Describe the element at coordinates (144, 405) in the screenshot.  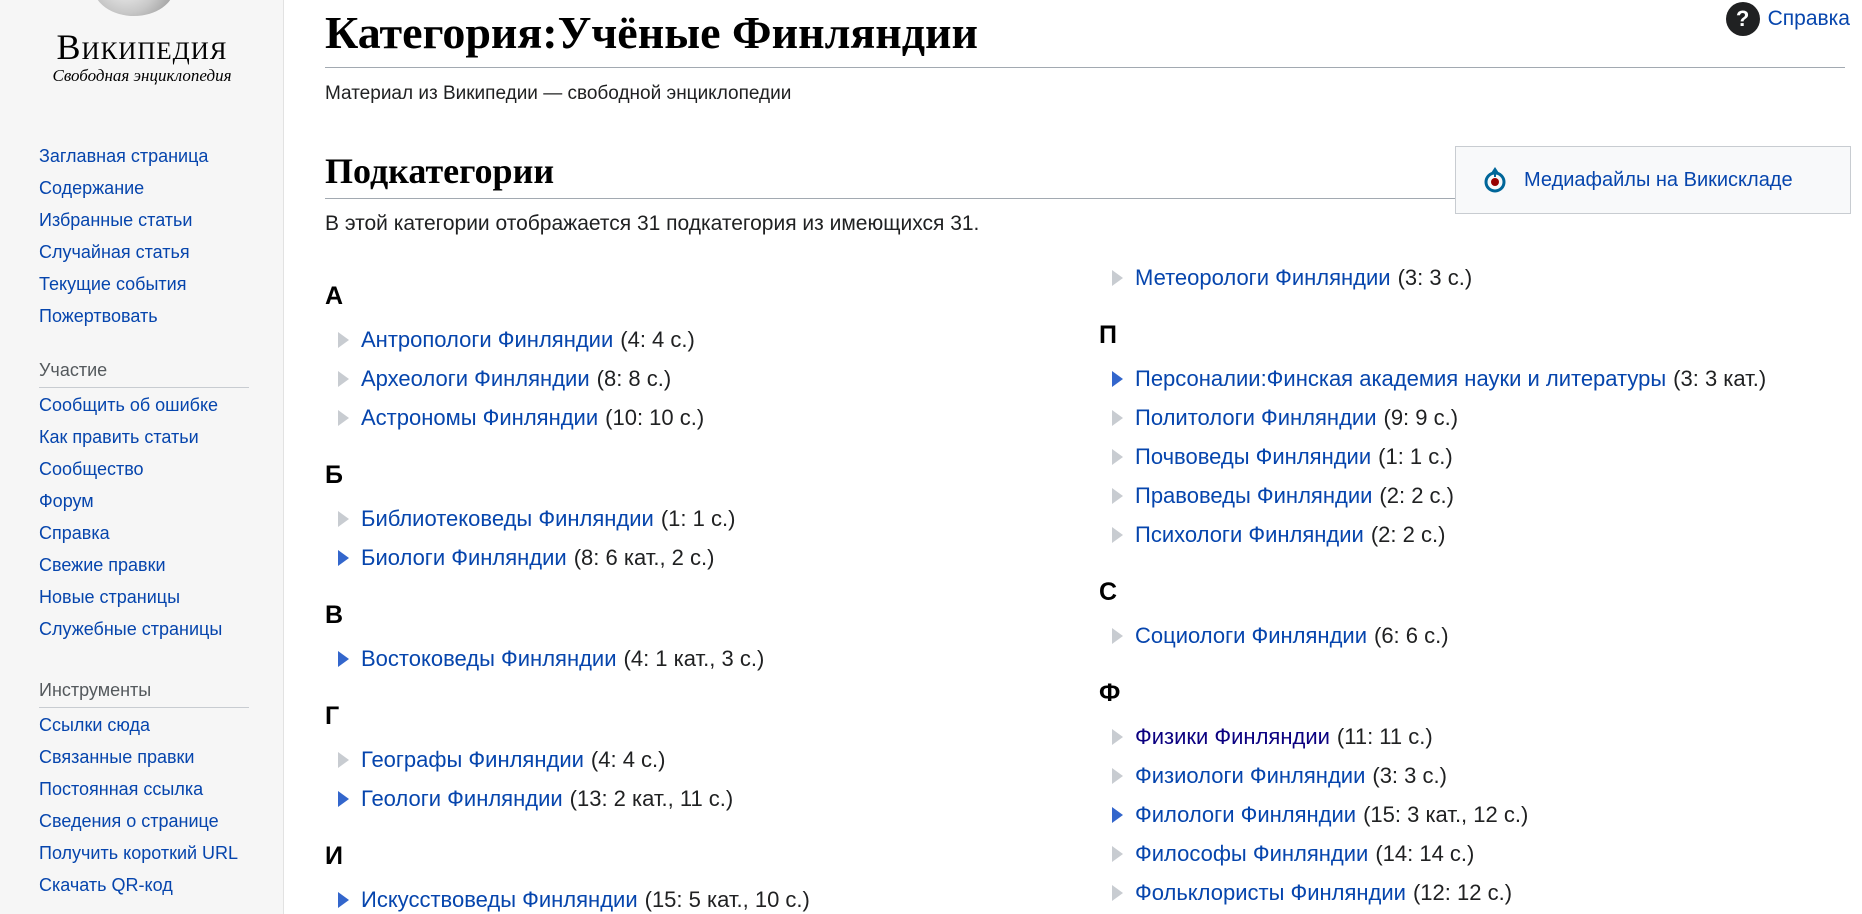
I see `sidebar-link-participation-0: Сообщить об ошибке` at that location.